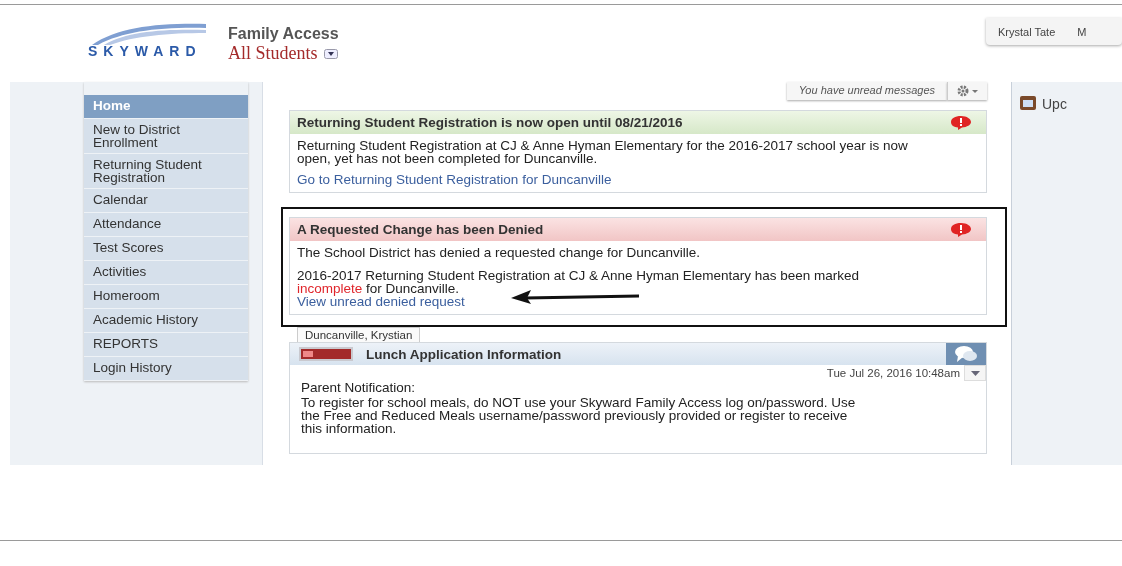 The image size is (1122, 566). I want to click on app-title: Family Access, so click(283, 34).